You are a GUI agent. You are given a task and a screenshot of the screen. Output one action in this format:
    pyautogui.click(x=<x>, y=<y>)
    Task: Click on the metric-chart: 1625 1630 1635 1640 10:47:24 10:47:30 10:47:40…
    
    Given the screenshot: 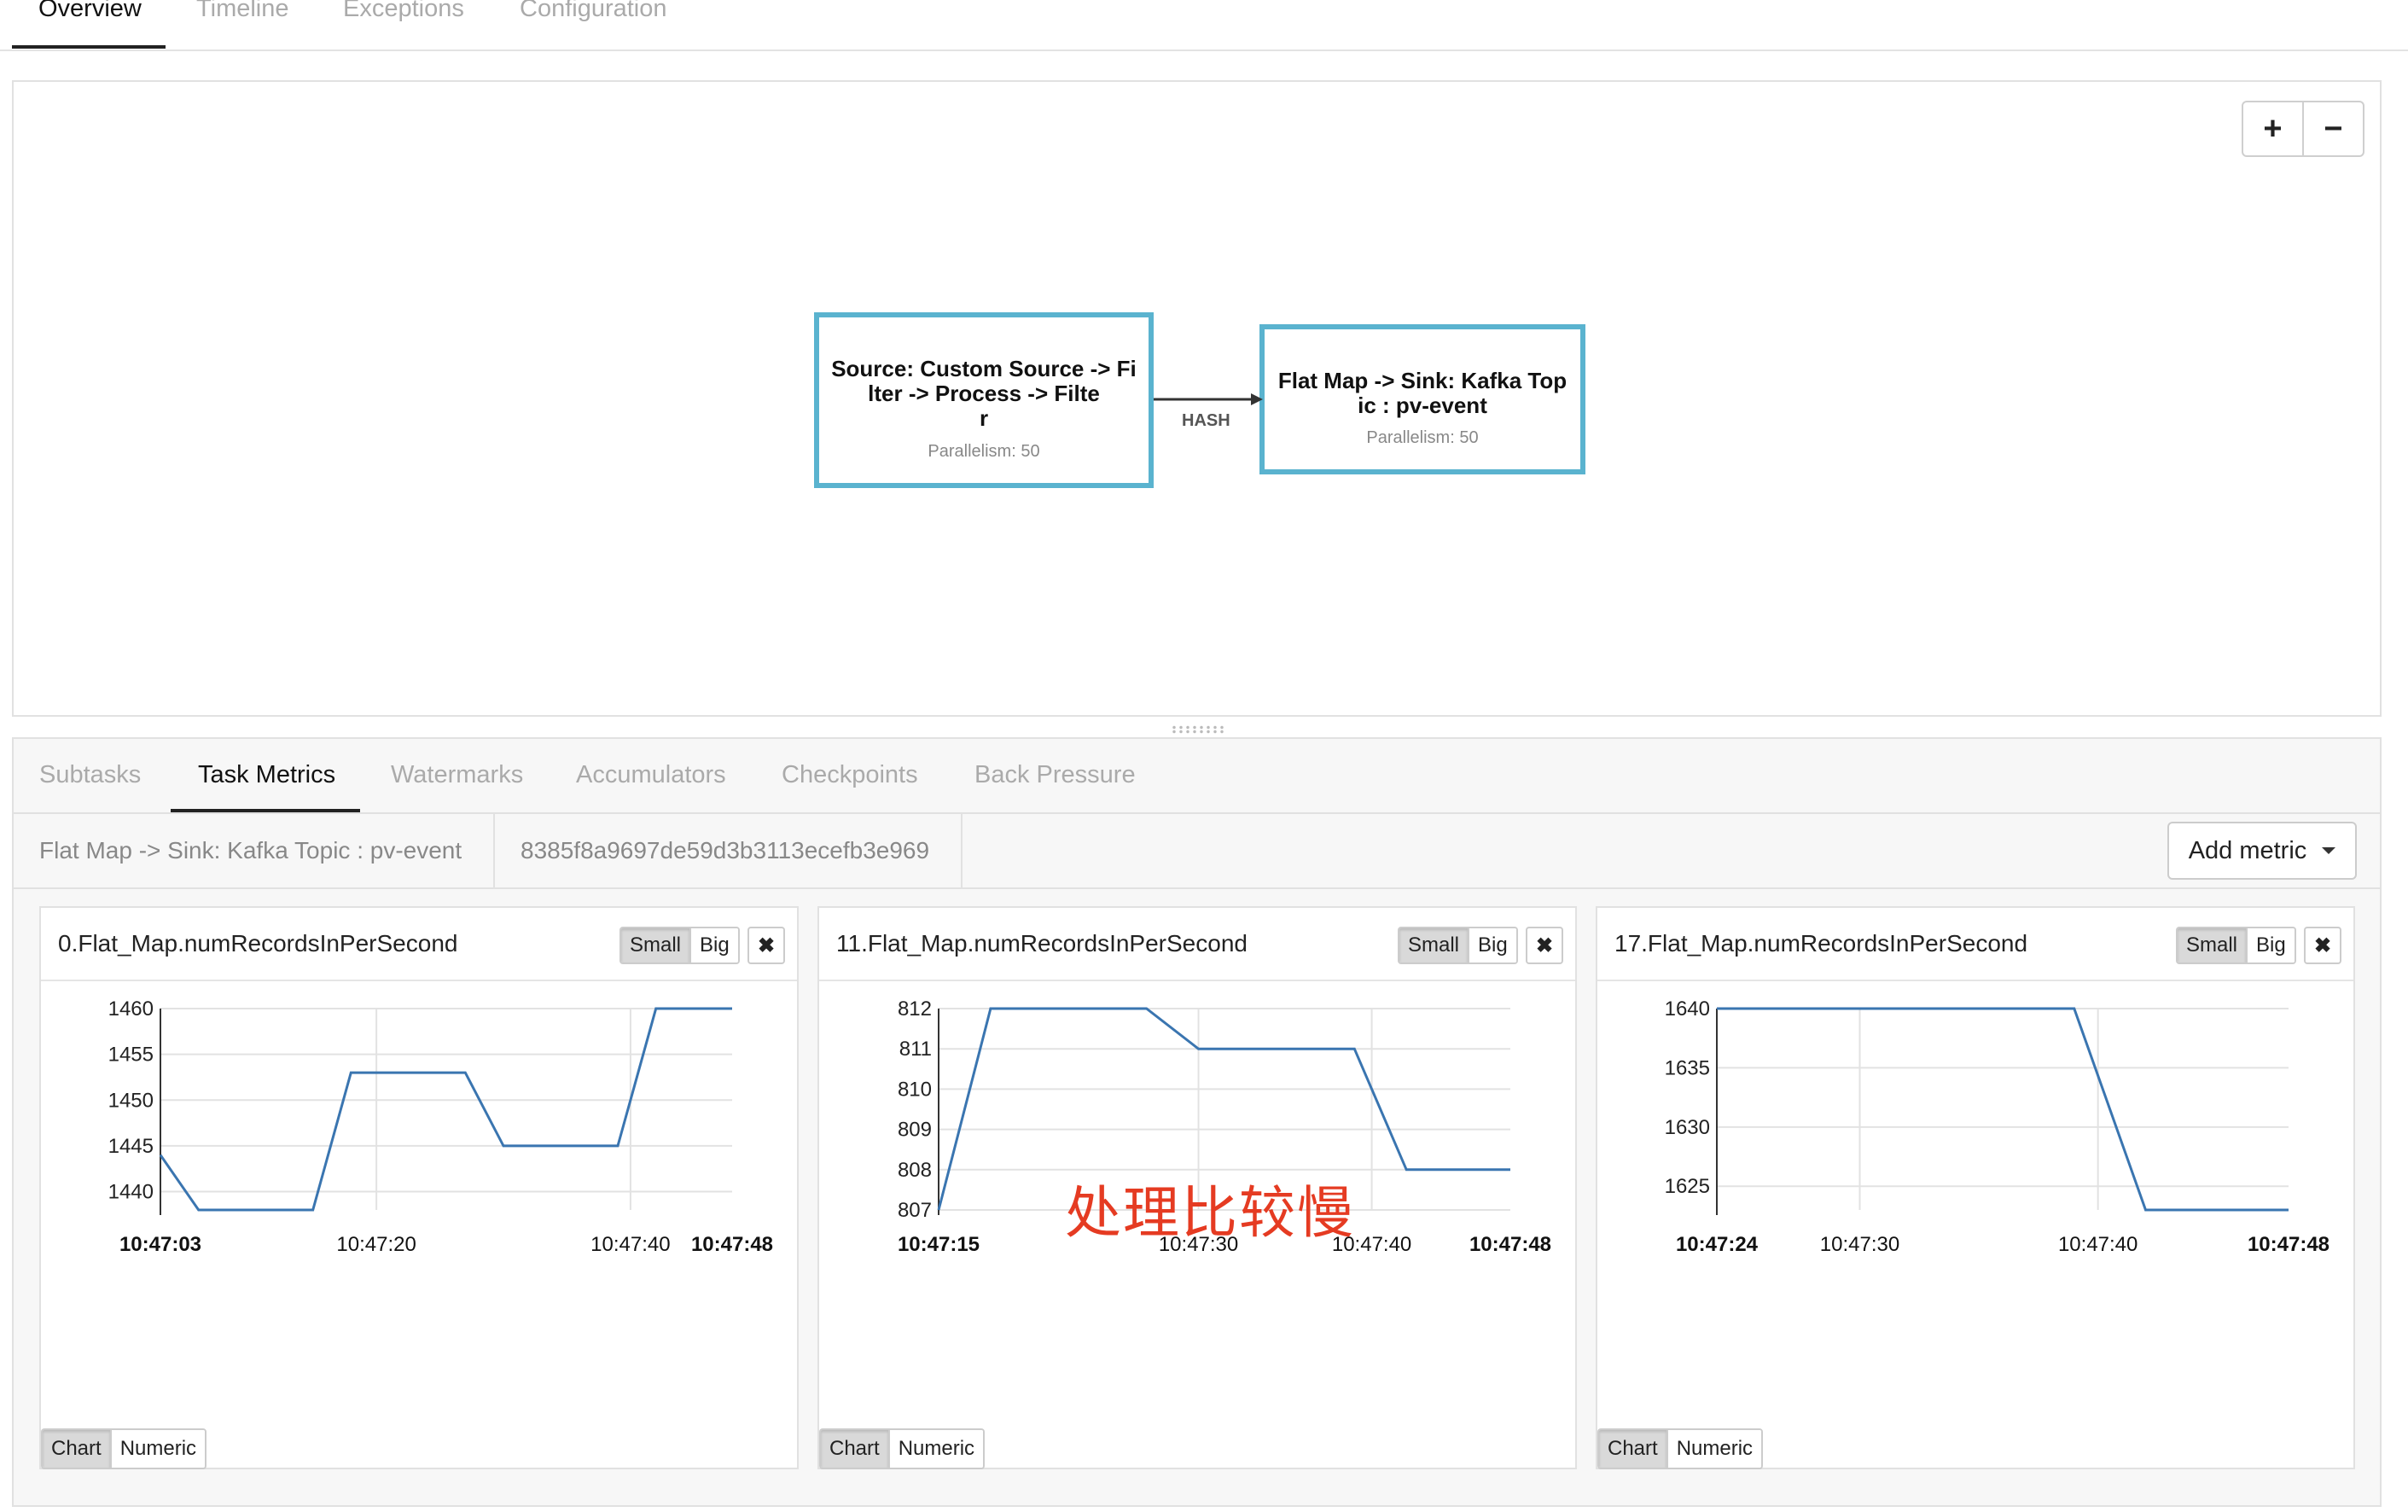 What is the action you would take?
    pyautogui.click(x=1997, y=1126)
    